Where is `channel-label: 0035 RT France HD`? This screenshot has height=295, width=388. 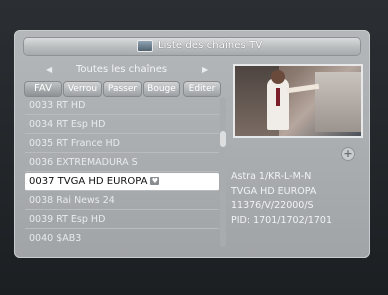
channel-label: 0035 RT France HD is located at coordinates (74, 143).